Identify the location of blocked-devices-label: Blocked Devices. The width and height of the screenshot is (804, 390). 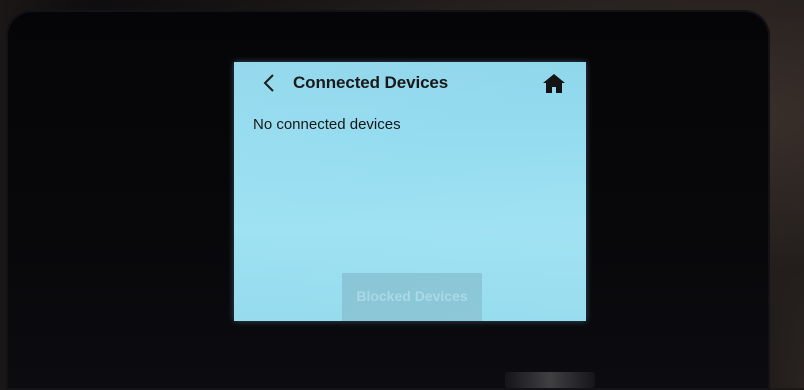
(412, 296).